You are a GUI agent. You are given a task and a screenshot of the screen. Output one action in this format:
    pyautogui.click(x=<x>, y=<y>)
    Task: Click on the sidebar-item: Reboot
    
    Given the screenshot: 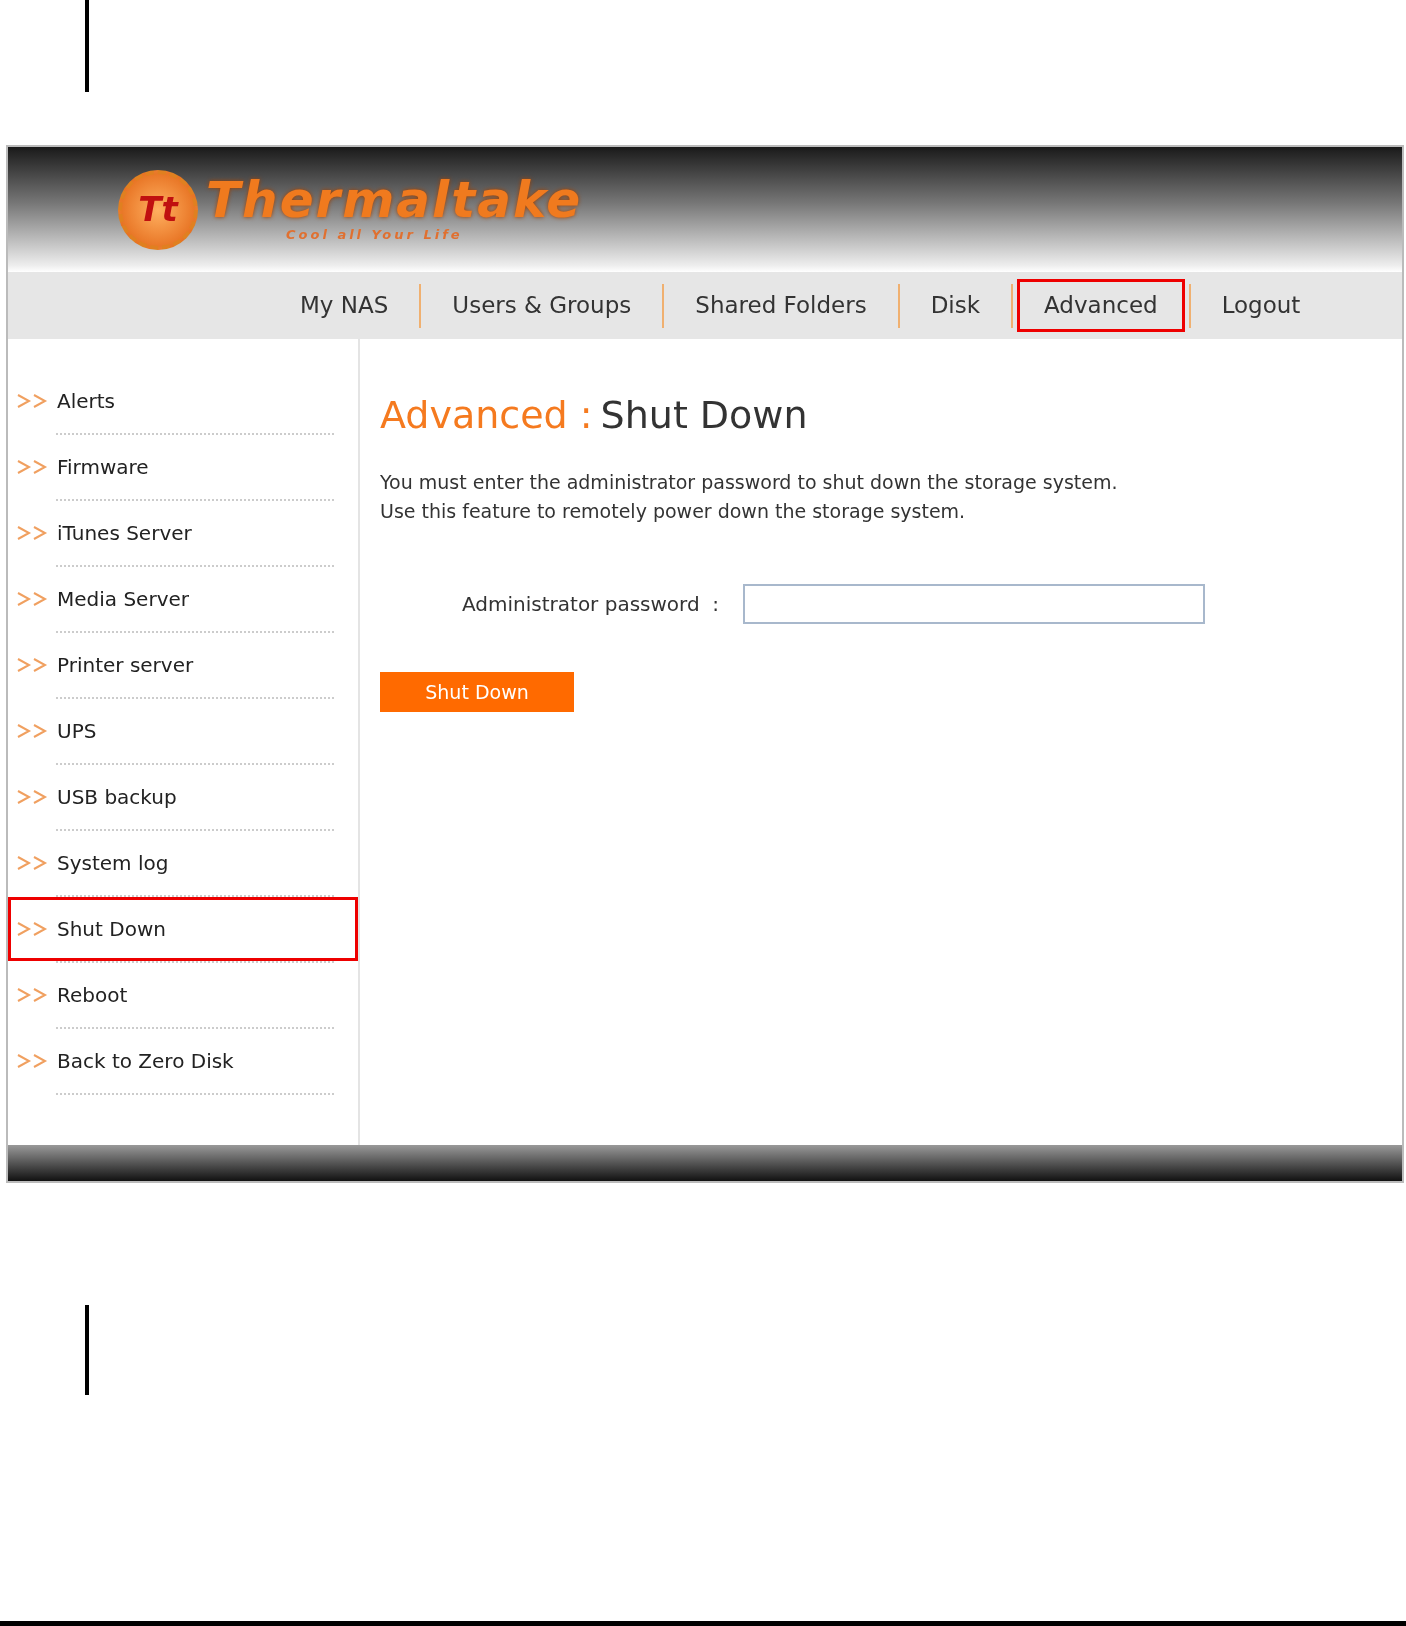 What is the action you would take?
    pyautogui.click(x=183, y=995)
    